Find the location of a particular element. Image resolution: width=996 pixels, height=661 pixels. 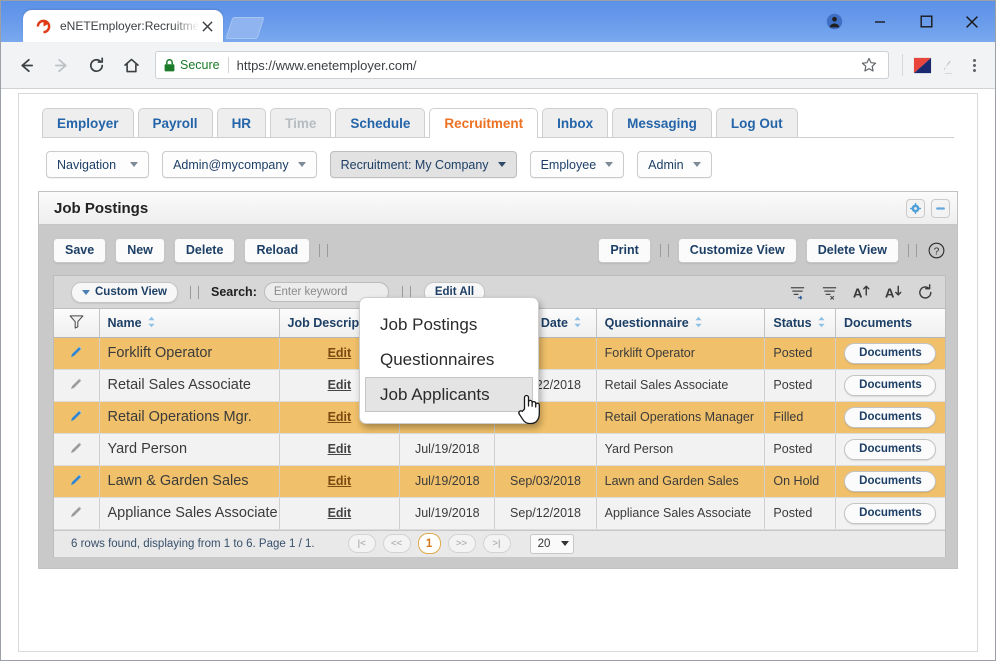

tab-inbox: Inbox is located at coordinates (575, 123).